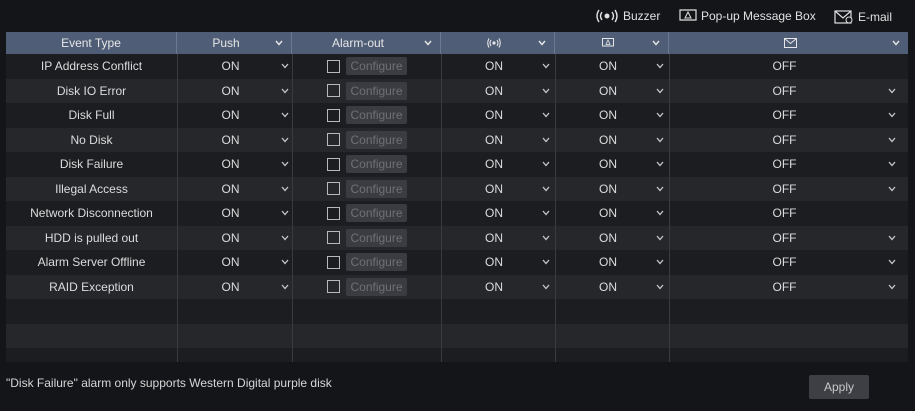 Image resolution: width=915 pixels, height=411 pixels. I want to click on header-popup, so click(612, 43).